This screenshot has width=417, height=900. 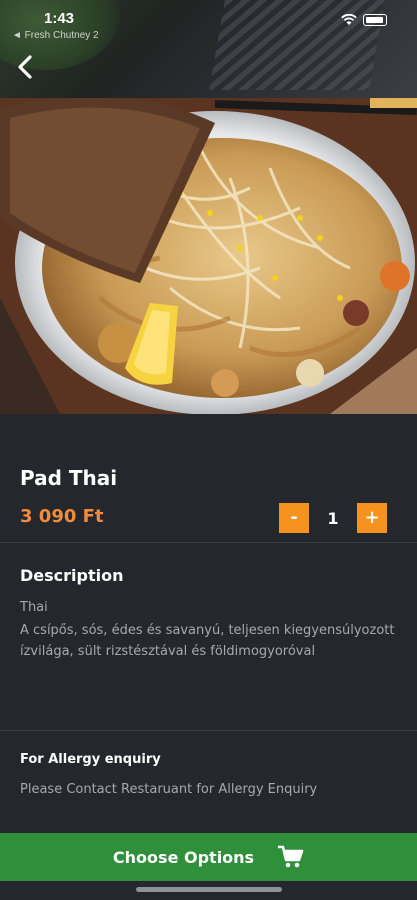 What do you see at coordinates (375, 20) in the screenshot?
I see `battery-icon` at bounding box center [375, 20].